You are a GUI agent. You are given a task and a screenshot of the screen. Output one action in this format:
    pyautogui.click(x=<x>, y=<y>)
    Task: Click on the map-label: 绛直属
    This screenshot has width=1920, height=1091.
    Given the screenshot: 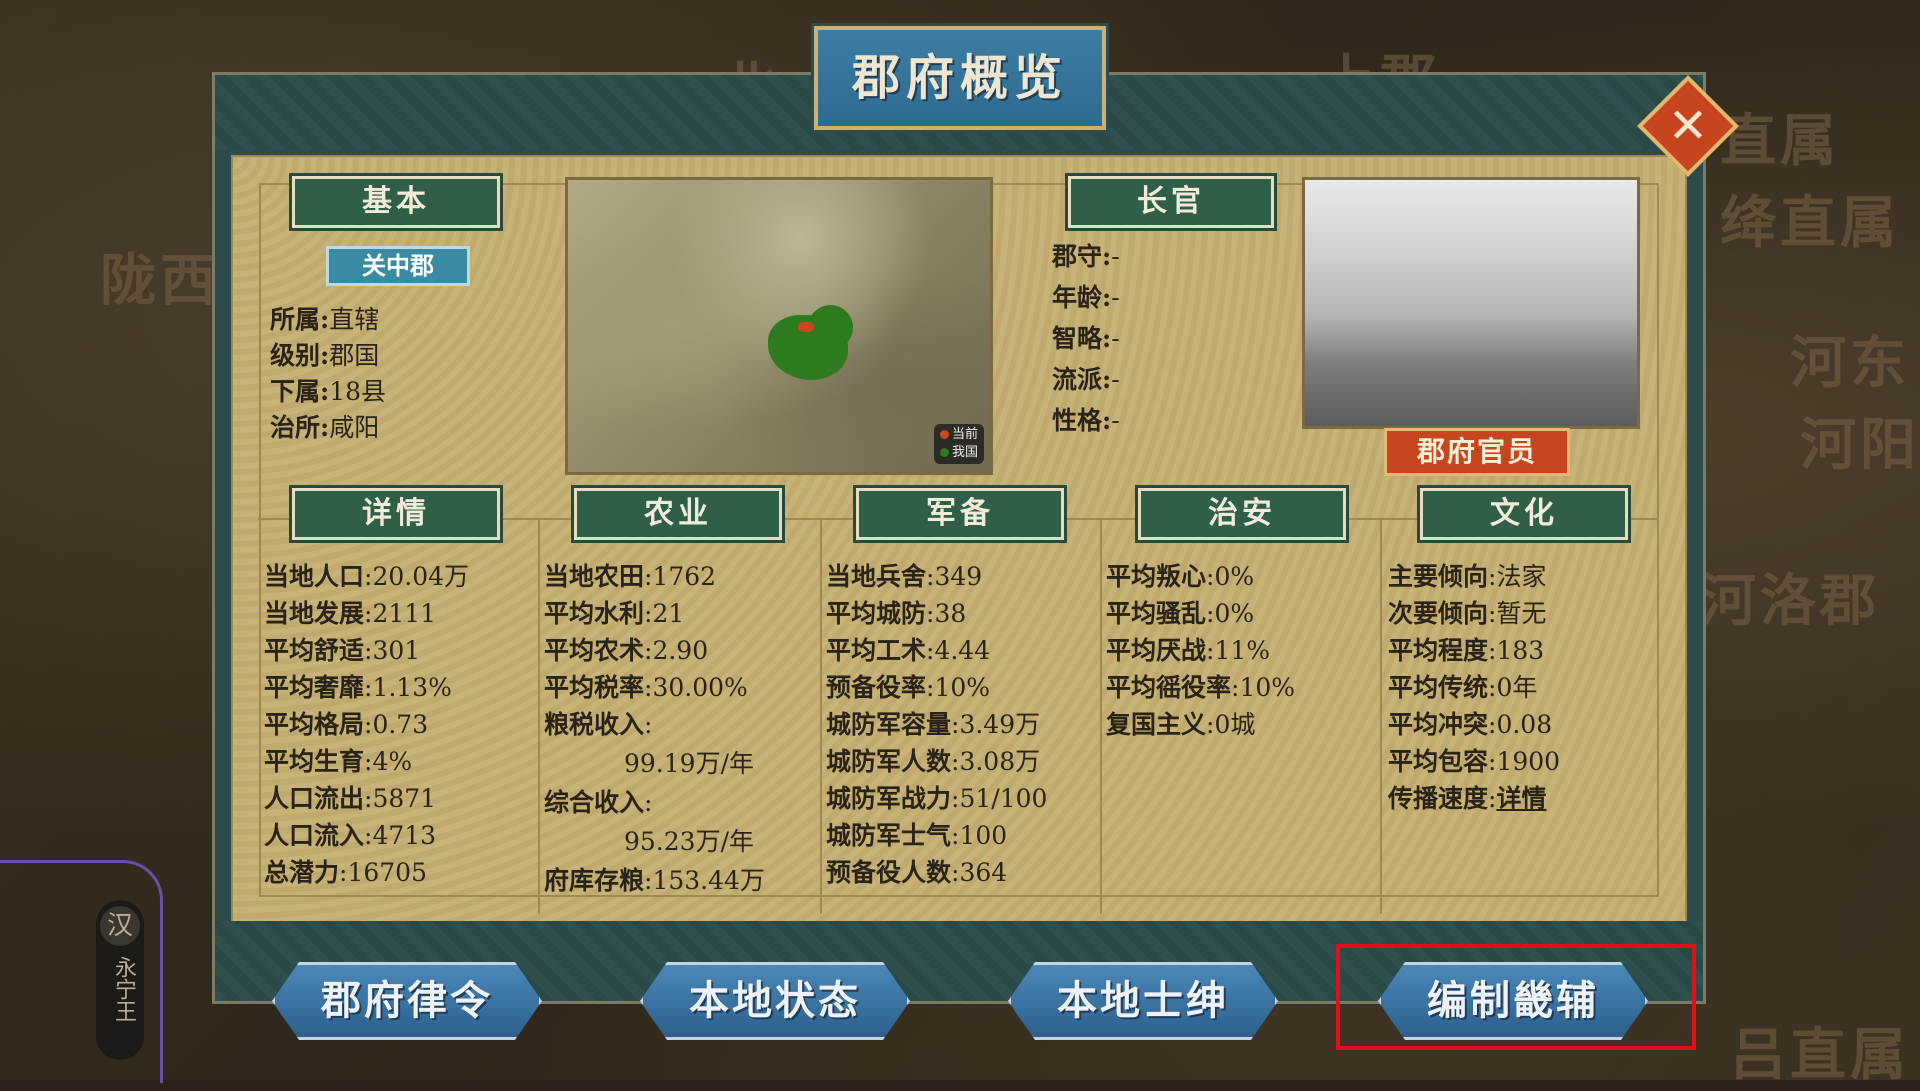 What is the action you would take?
    pyautogui.click(x=1810, y=223)
    